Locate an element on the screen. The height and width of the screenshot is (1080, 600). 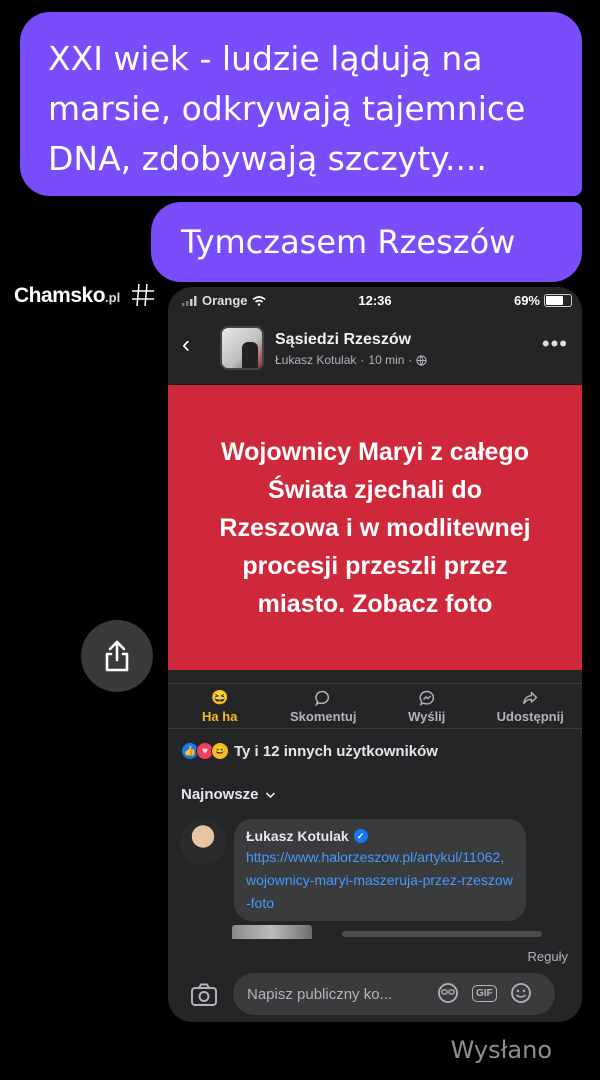
share-button is located at coordinates (117, 656).